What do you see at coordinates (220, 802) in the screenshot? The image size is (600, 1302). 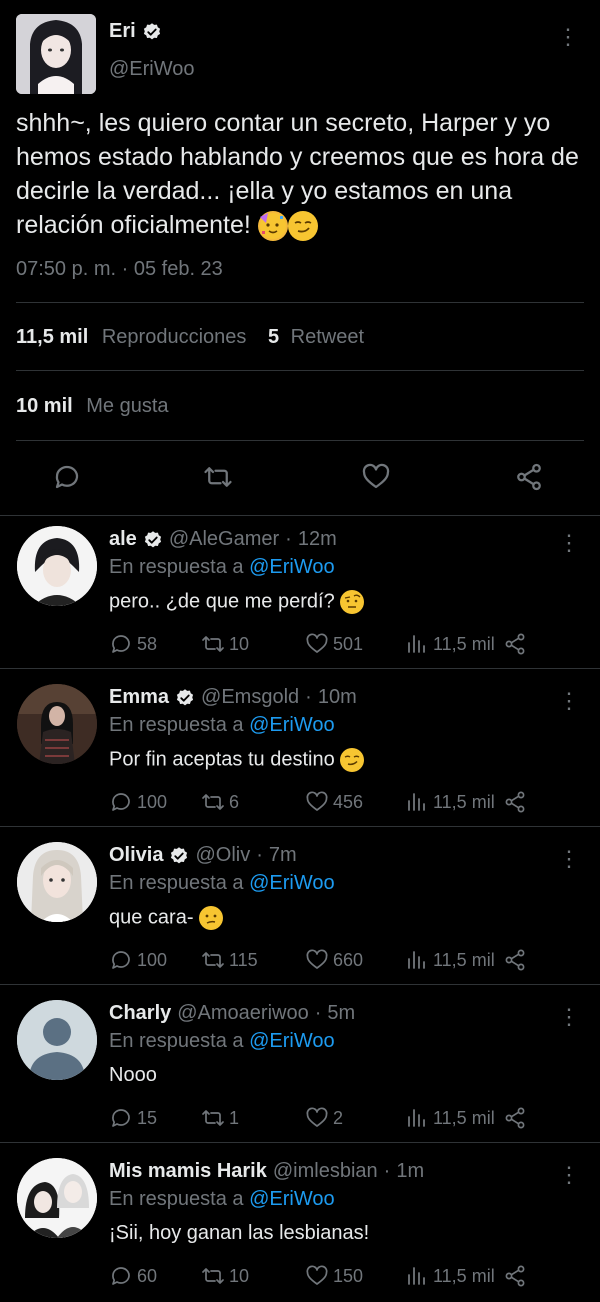 I see `retweet-button: 6` at bounding box center [220, 802].